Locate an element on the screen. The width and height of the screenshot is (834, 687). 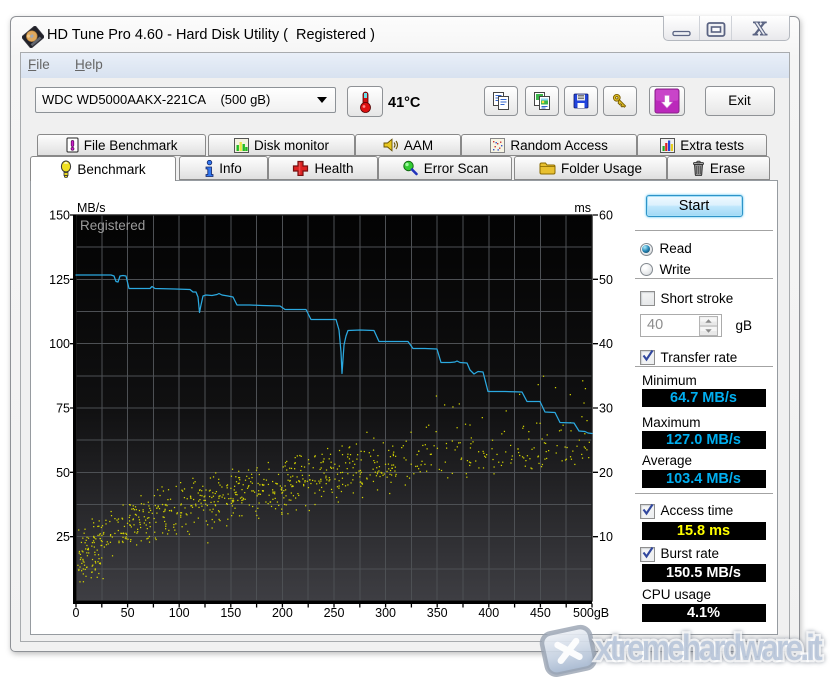
svg-text: 450 is located at coordinates (540, 613).